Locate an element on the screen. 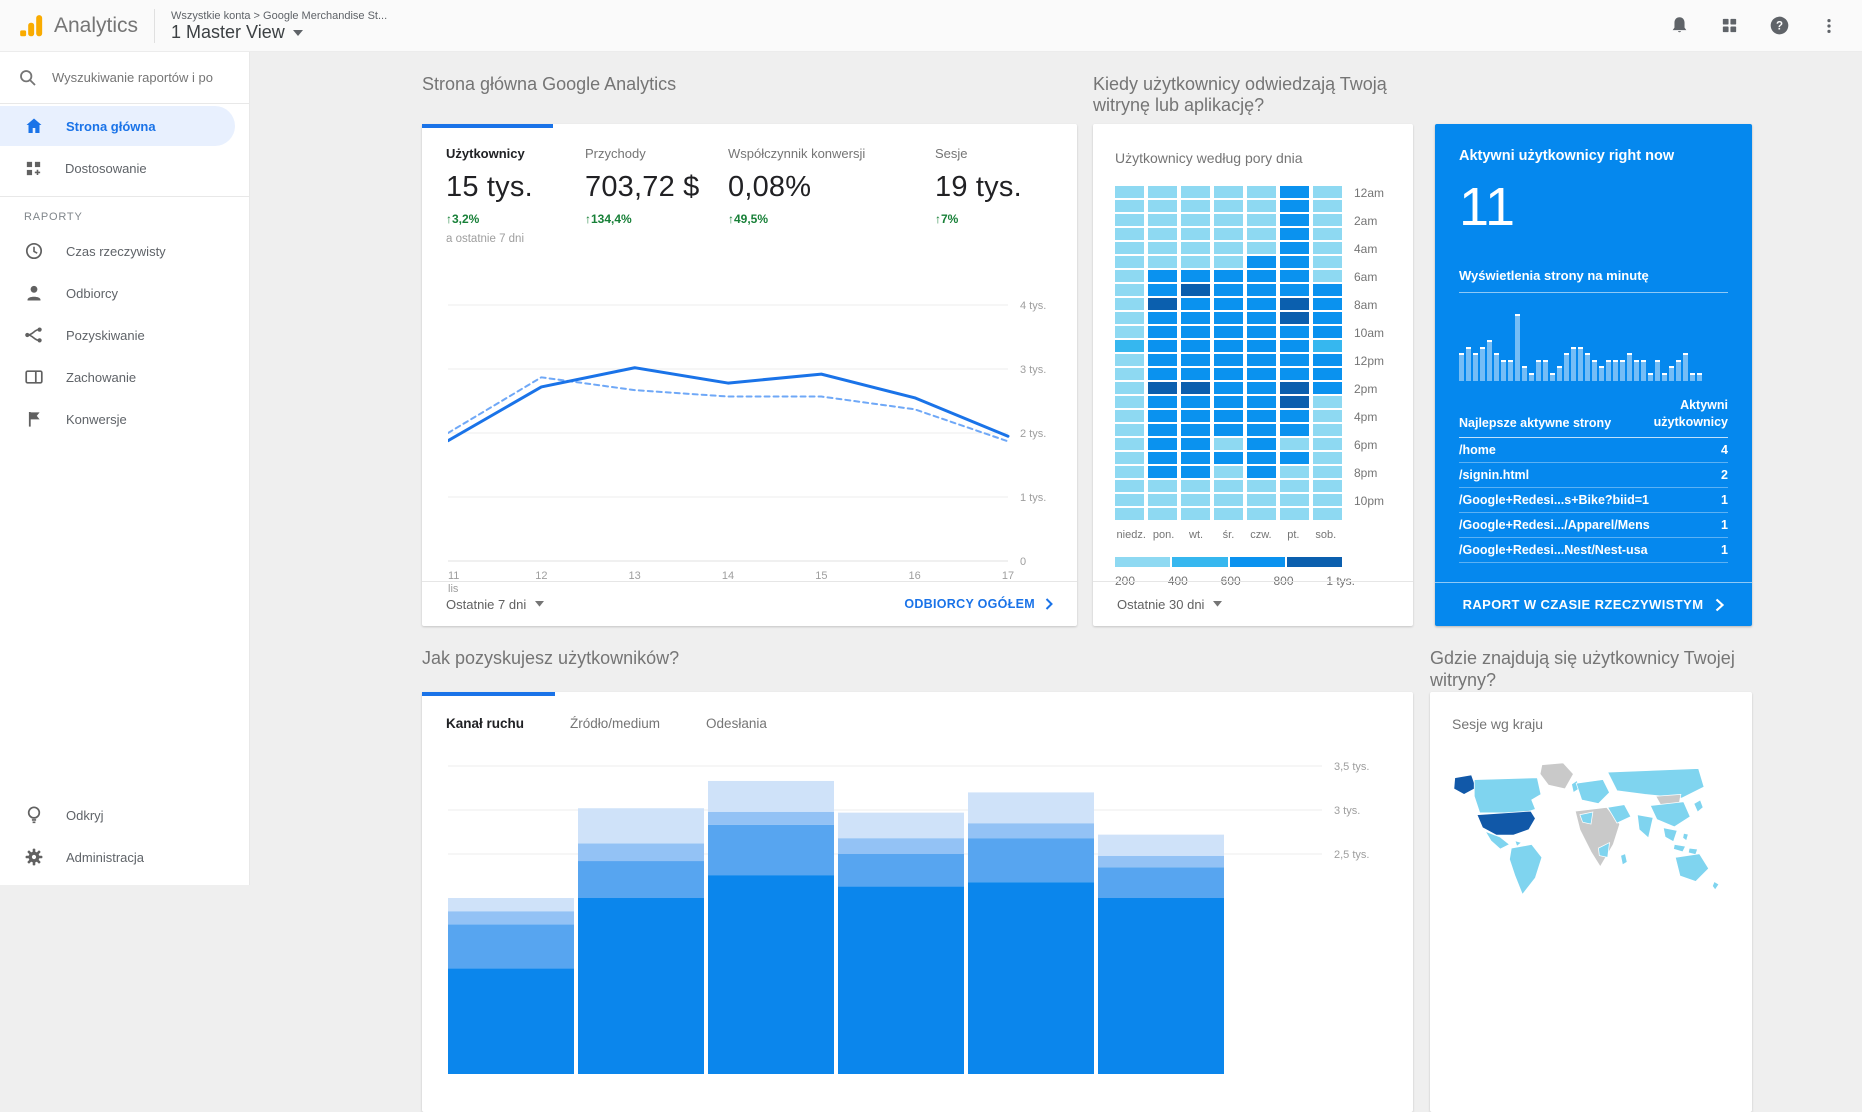 The image size is (1862, 1112). day-label: pon. is located at coordinates (1163, 535).